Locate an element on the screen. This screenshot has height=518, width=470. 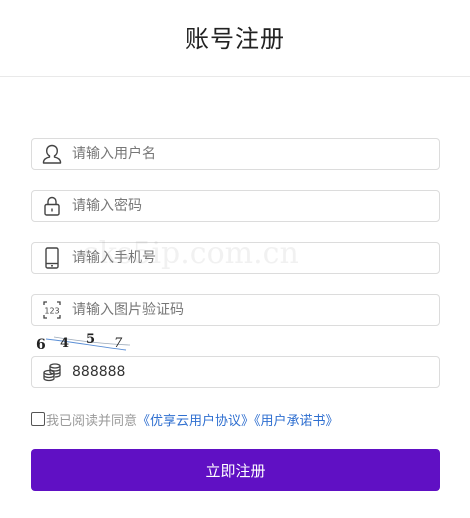
captcha-digit: 4 is located at coordinates (64, 343).